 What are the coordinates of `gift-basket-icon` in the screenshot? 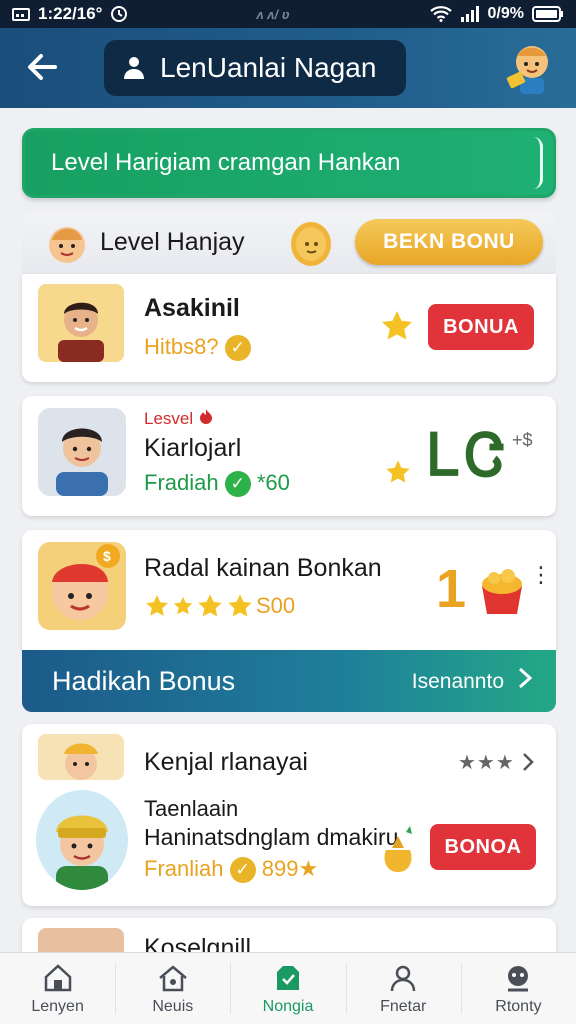 It's located at (502, 591).